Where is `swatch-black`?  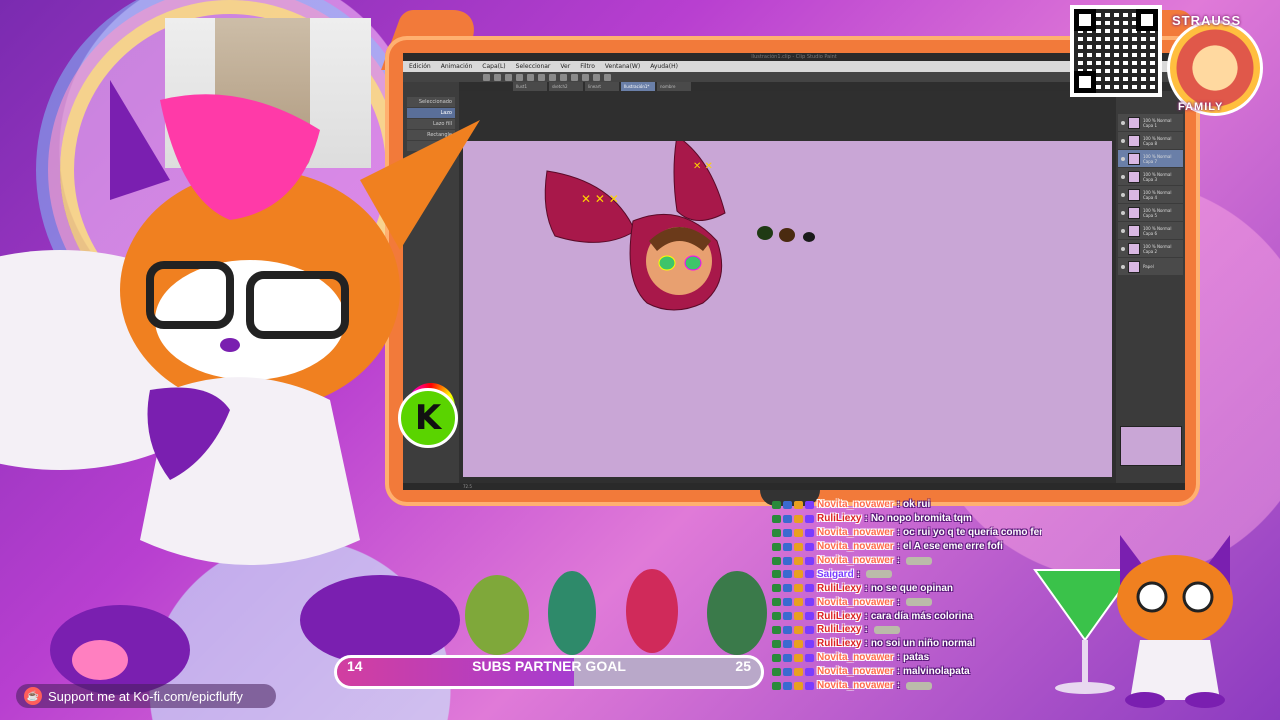 swatch-black is located at coordinates (809, 237).